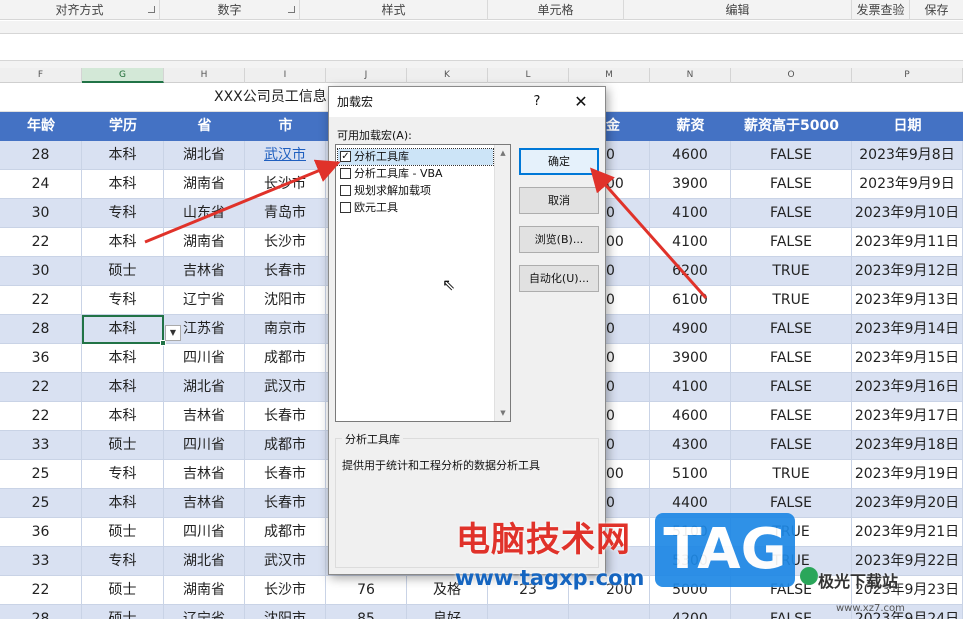 This screenshot has width=963, height=619. What do you see at coordinates (649, 233) in the screenshot?
I see `arrow-to-ok-button` at bounding box center [649, 233].